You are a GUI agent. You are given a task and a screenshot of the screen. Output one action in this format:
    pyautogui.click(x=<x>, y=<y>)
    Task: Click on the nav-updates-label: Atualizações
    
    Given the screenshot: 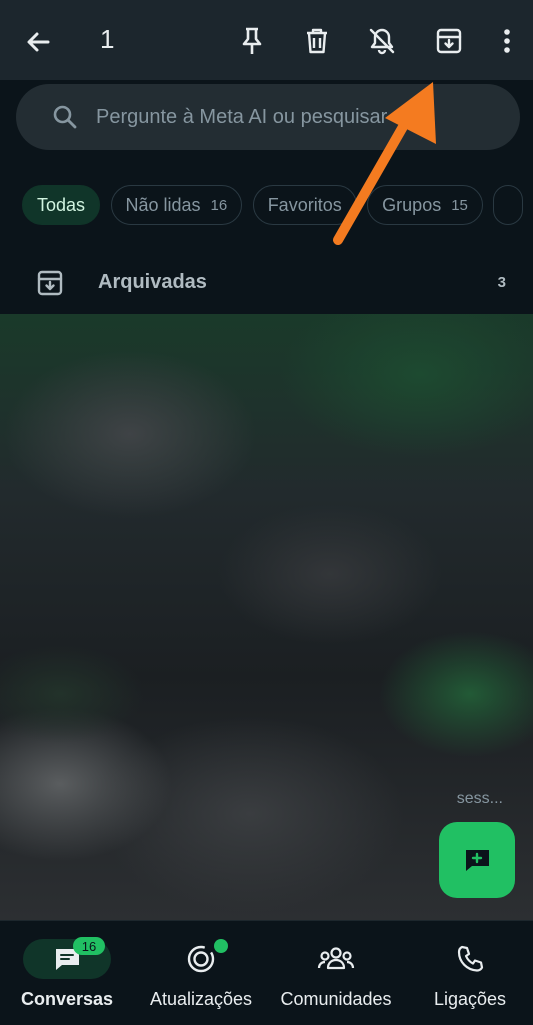 What is the action you would take?
    pyautogui.click(x=201, y=999)
    